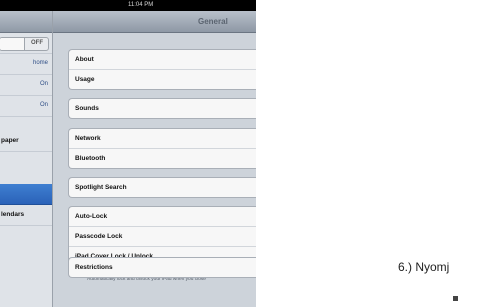 The height and width of the screenshot is (307, 480). What do you see at coordinates (87, 108) in the screenshot?
I see `sounds-label: Sounds` at bounding box center [87, 108].